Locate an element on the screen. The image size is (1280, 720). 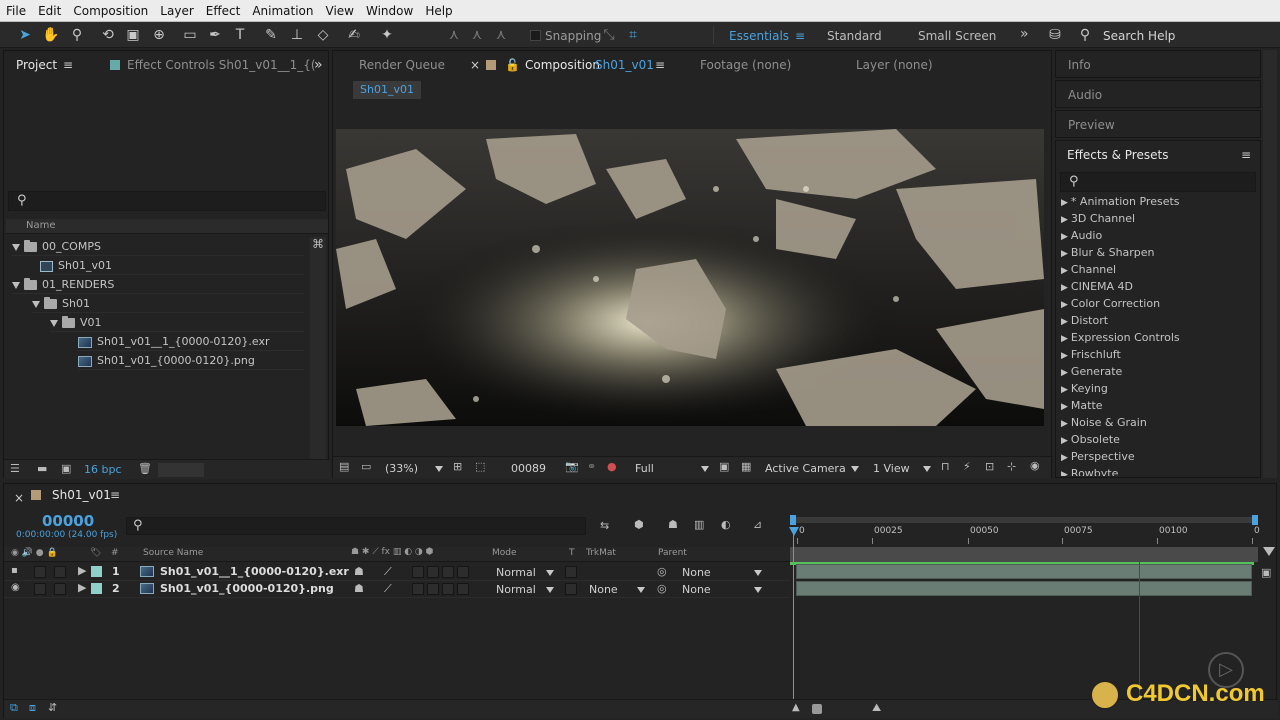
tab-effects-presets: Effects & Presets is located at coordinates (1117, 155).